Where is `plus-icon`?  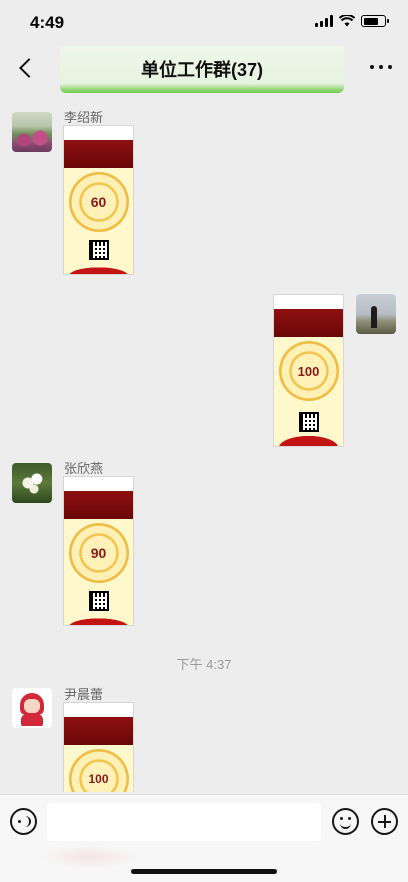 plus-icon is located at coordinates (384, 821).